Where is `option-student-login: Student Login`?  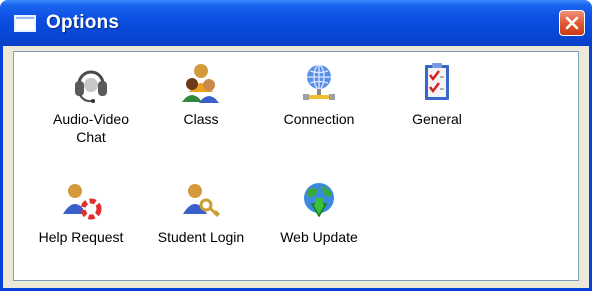 option-student-login: Student Login is located at coordinates (201, 213).